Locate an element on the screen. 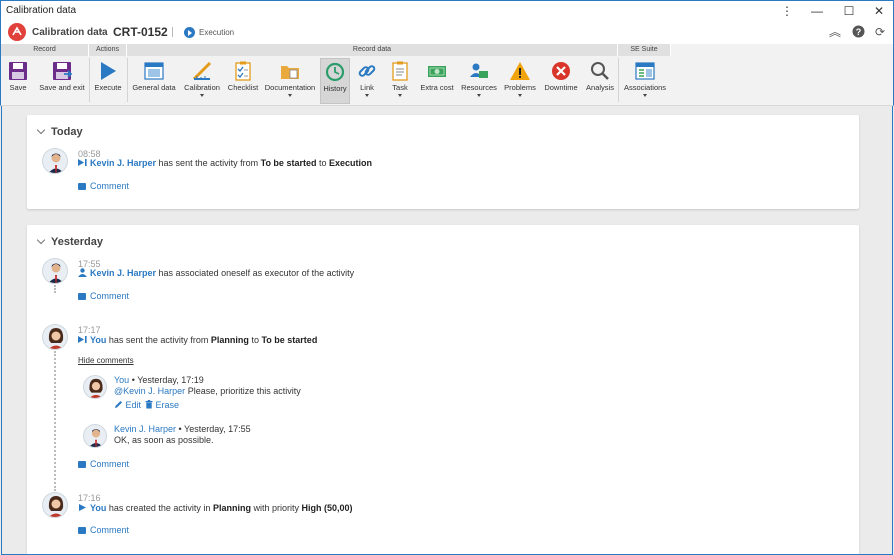 This screenshot has width=894, height=555. checklist-button: Checklist is located at coordinates (243, 81).